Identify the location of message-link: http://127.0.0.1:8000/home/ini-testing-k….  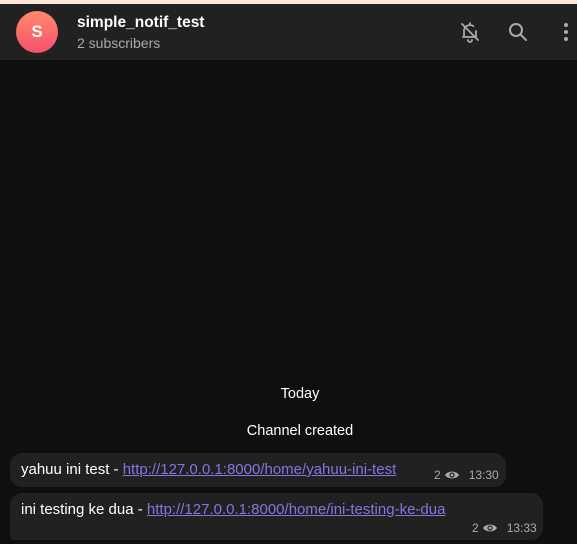
(296, 509).